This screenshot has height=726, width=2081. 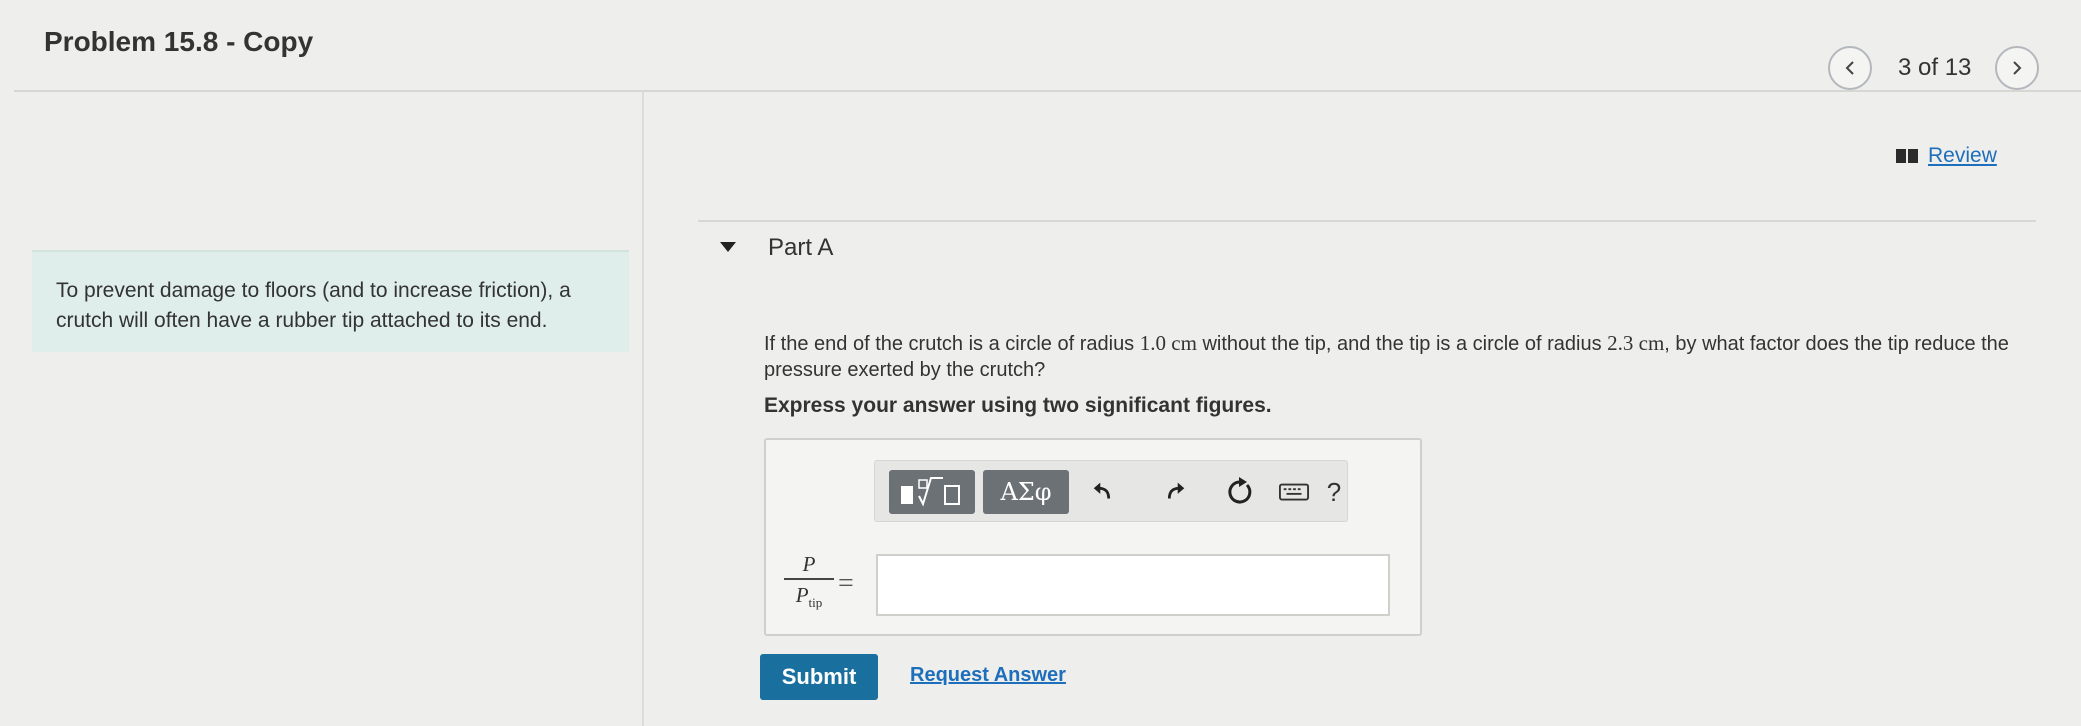 What do you see at coordinates (1367, 221) in the screenshot?
I see `part-divider` at bounding box center [1367, 221].